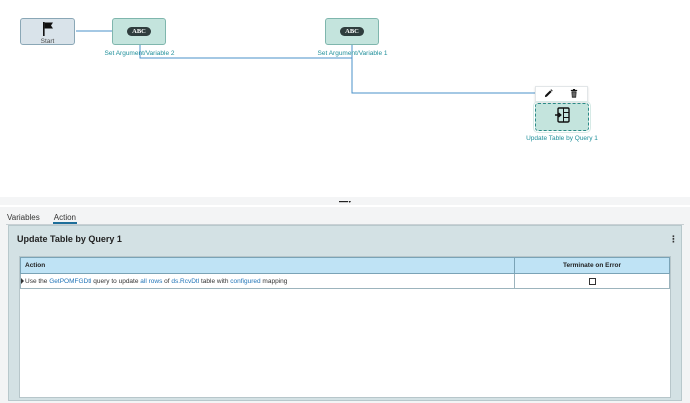 Image resolution: width=690 pixels, height=403 pixels. I want to click on kebab-menu-icon: ⋮, so click(673, 240).